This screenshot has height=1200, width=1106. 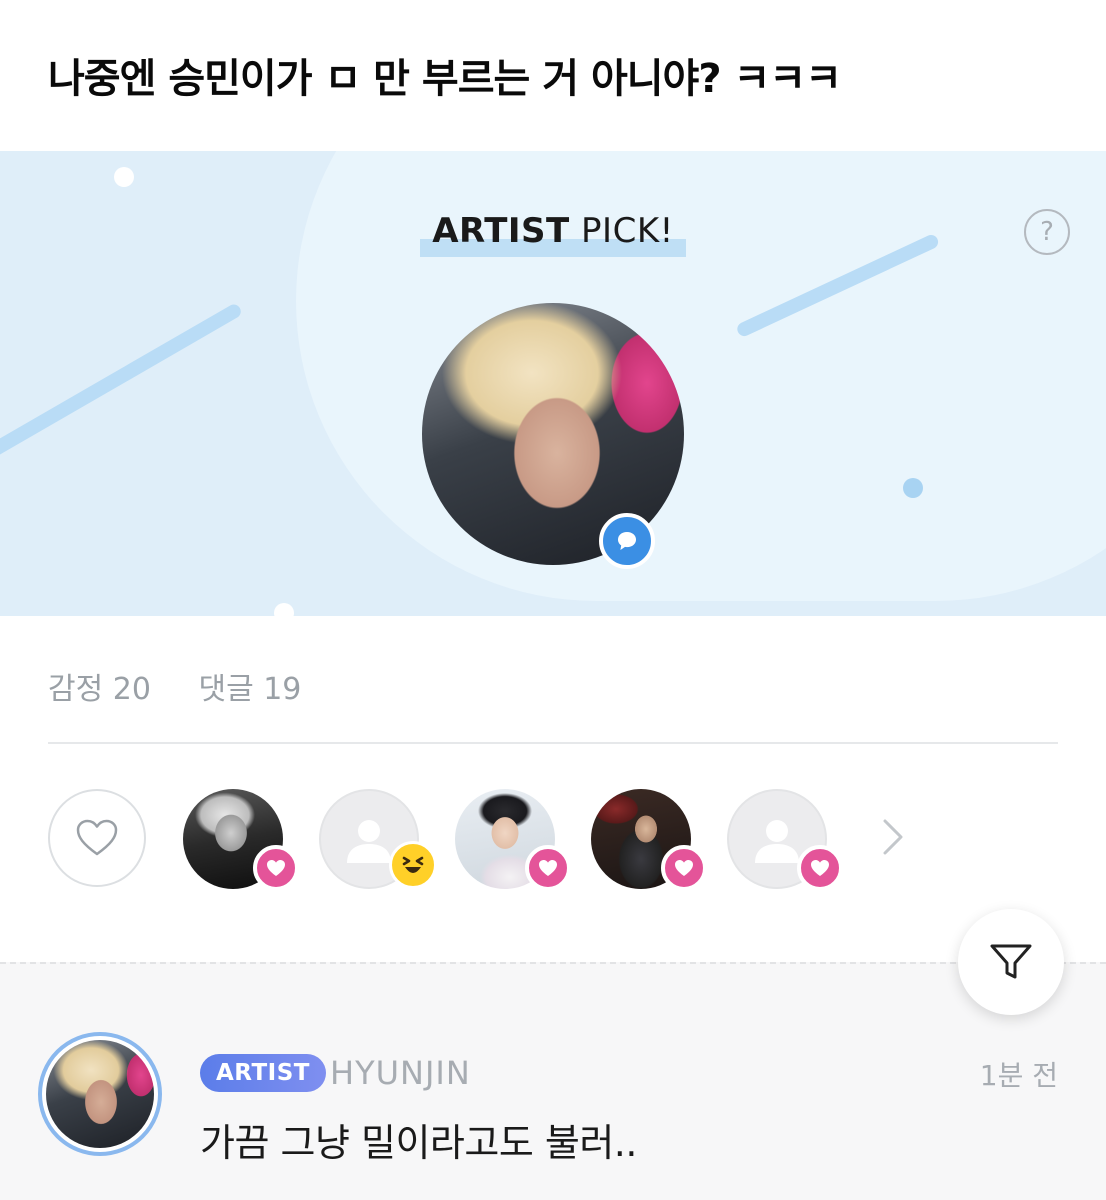 I want to click on help-icon: ?, so click(x=1047, y=232).